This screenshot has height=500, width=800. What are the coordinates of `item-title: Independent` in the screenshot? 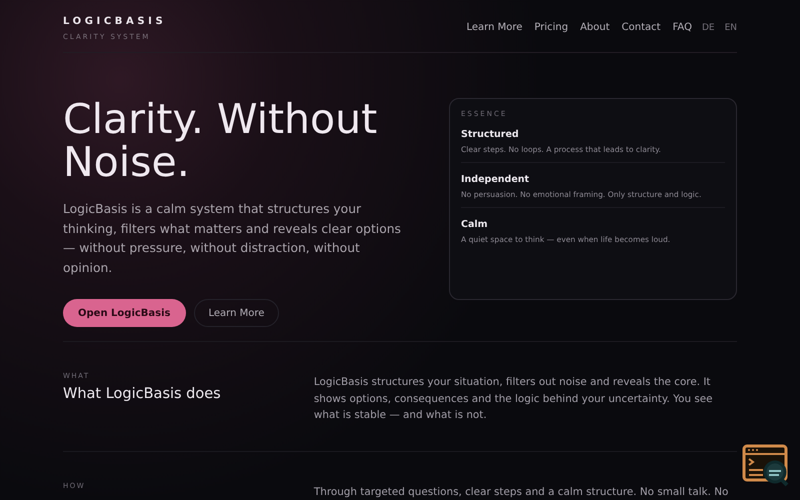 It's located at (495, 179).